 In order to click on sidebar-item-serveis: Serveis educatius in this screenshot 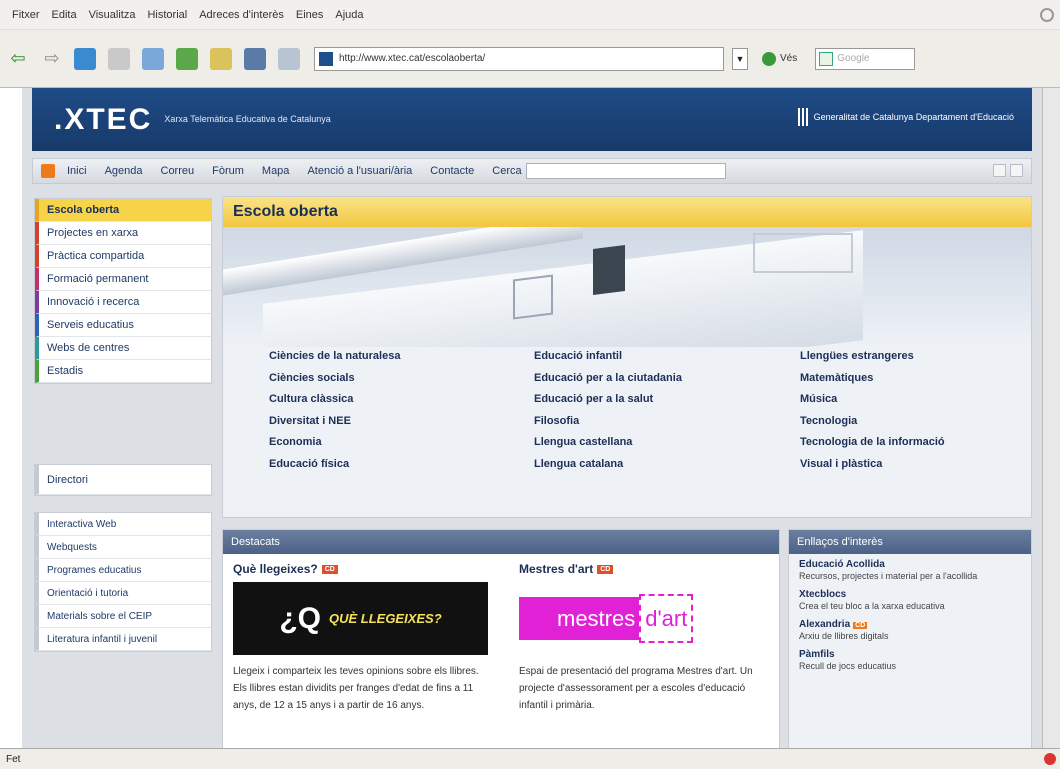, I will do `click(123, 325)`.